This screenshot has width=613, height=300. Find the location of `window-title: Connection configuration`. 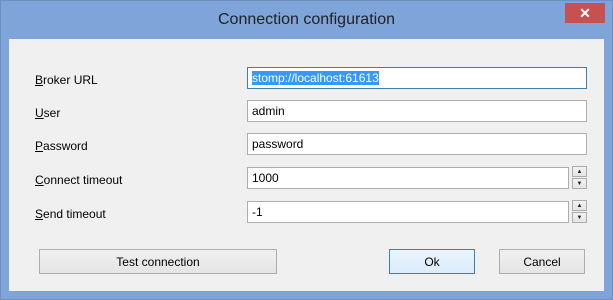

window-title: Connection configuration is located at coordinates (306, 19).